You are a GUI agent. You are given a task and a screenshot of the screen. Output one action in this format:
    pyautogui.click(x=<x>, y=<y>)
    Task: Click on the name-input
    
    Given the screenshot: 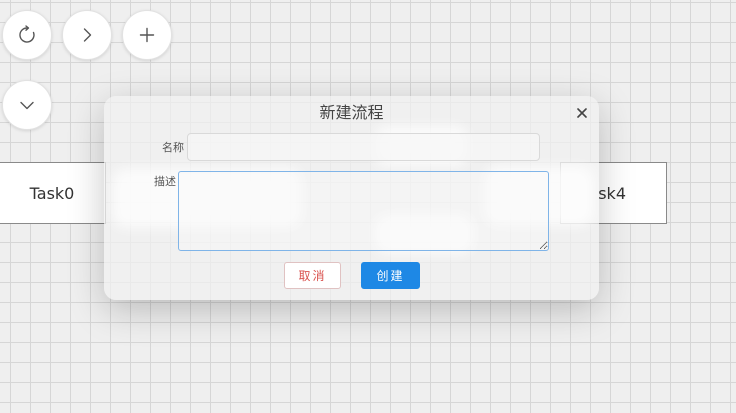 What is the action you would take?
    pyautogui.click(x=363, y=147)
    